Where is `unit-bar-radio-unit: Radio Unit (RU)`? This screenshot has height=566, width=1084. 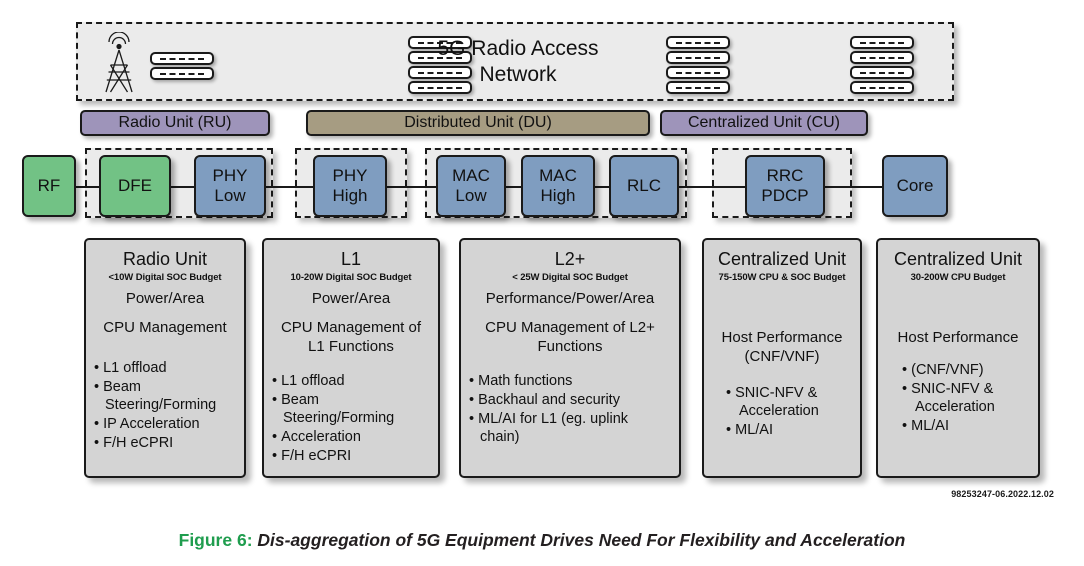 unit-bar-radio-unit: Radio Unit (RU) is located at coordinates (175, 123).